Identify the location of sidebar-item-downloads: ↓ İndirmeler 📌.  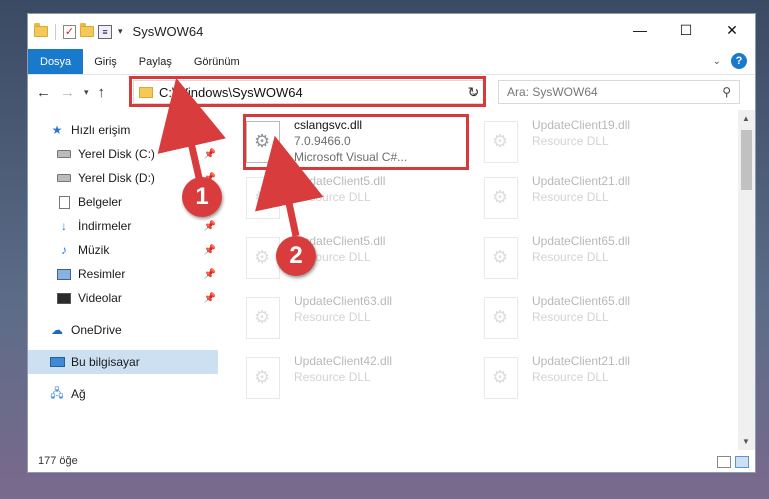
(123, 226).